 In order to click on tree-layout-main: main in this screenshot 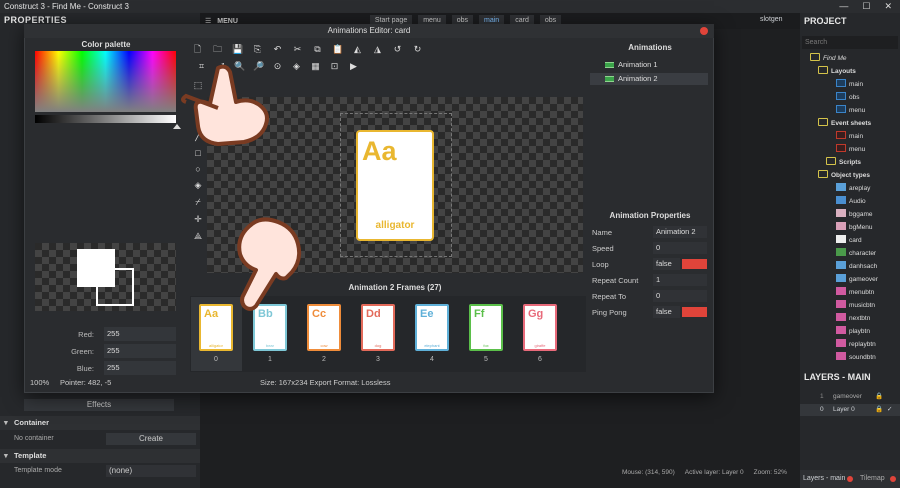, I will do `click(849, 85)`.